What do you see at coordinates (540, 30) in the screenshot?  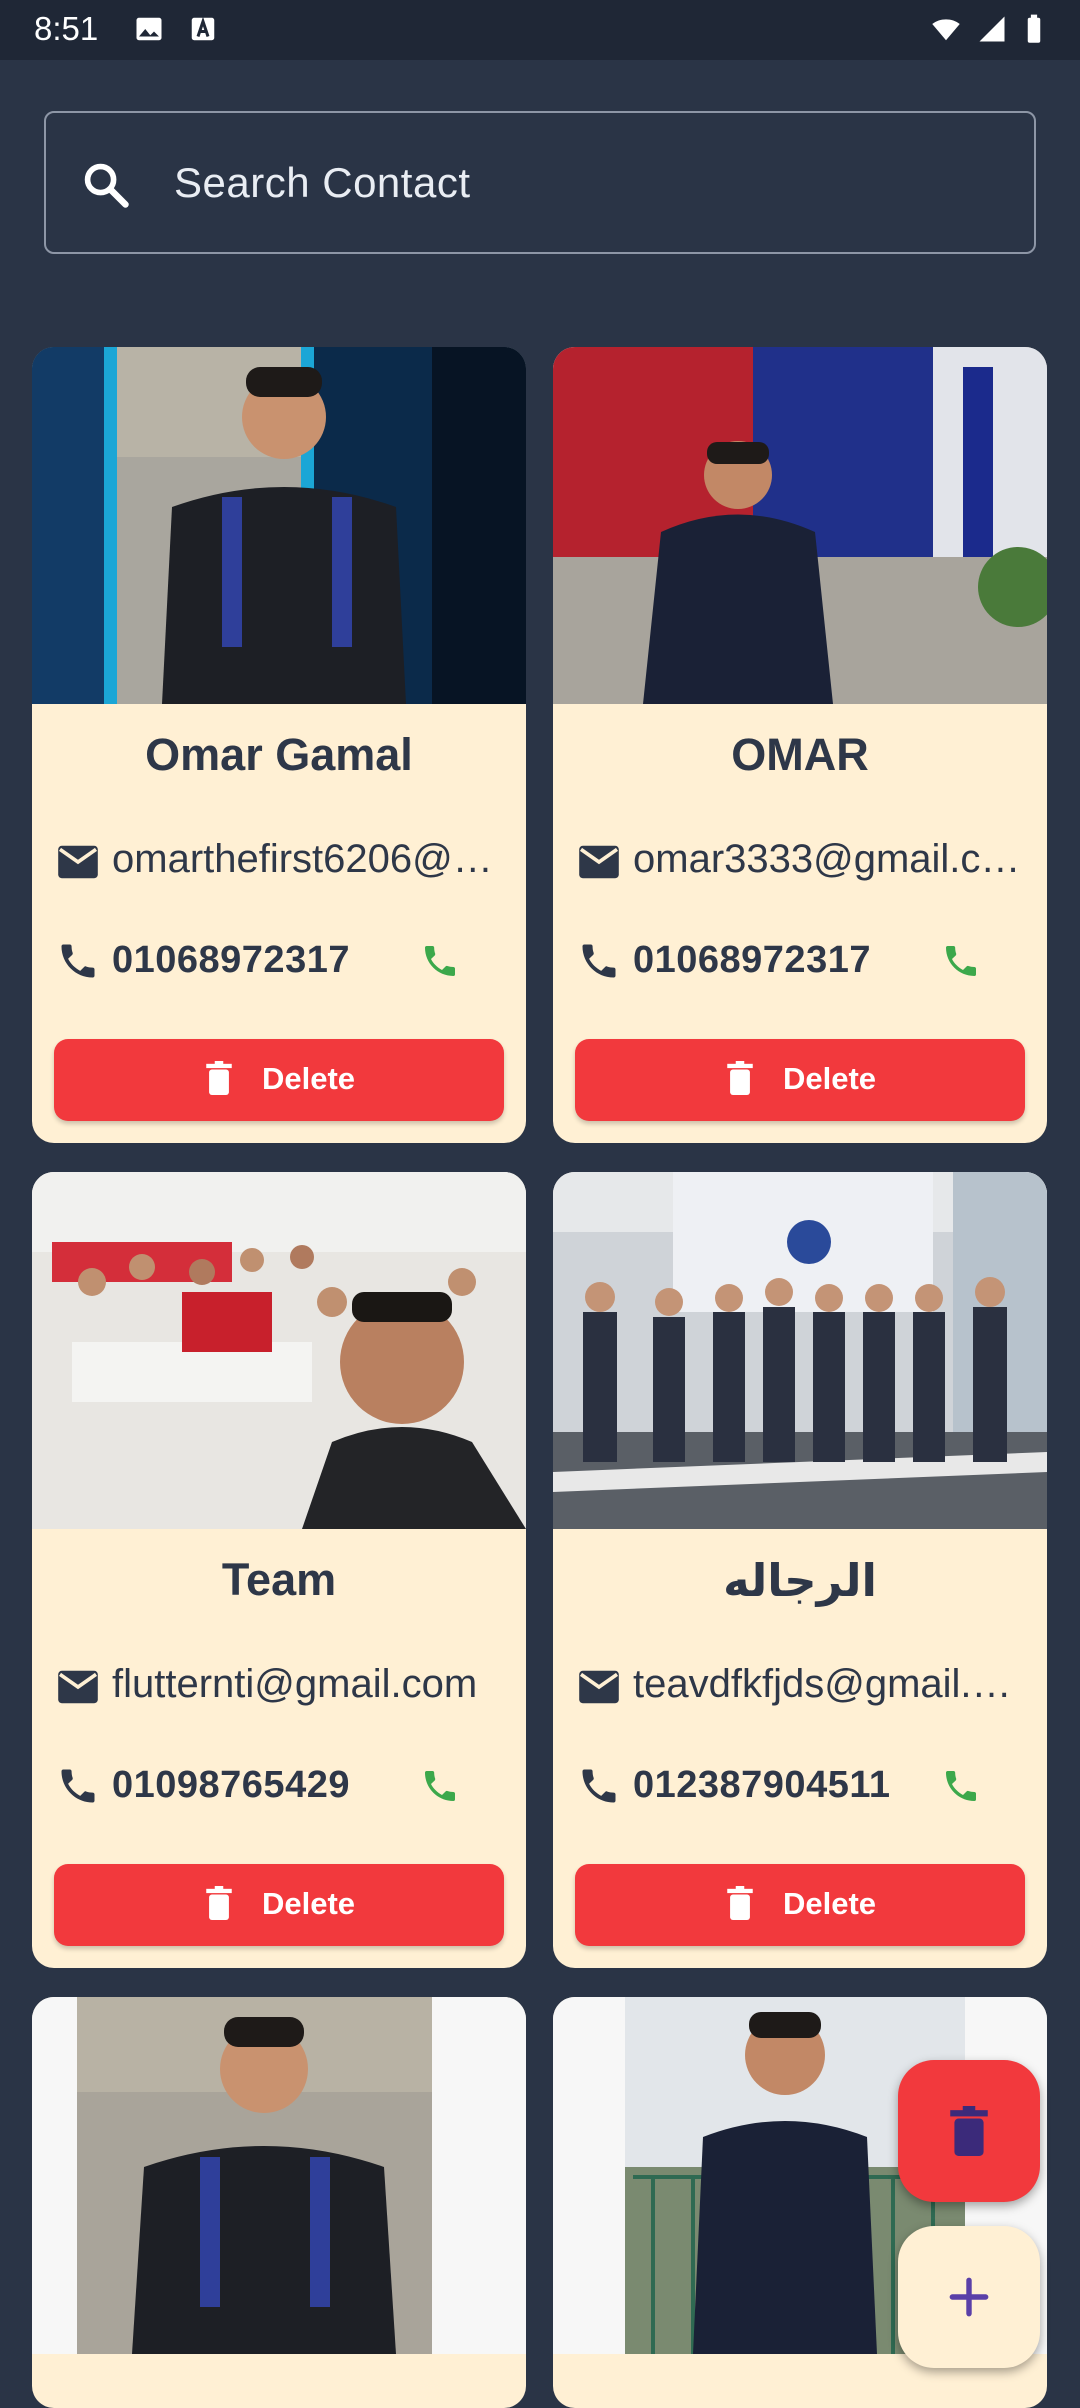 I see `status-bar: 8:51` at bounding box center [540, 30].